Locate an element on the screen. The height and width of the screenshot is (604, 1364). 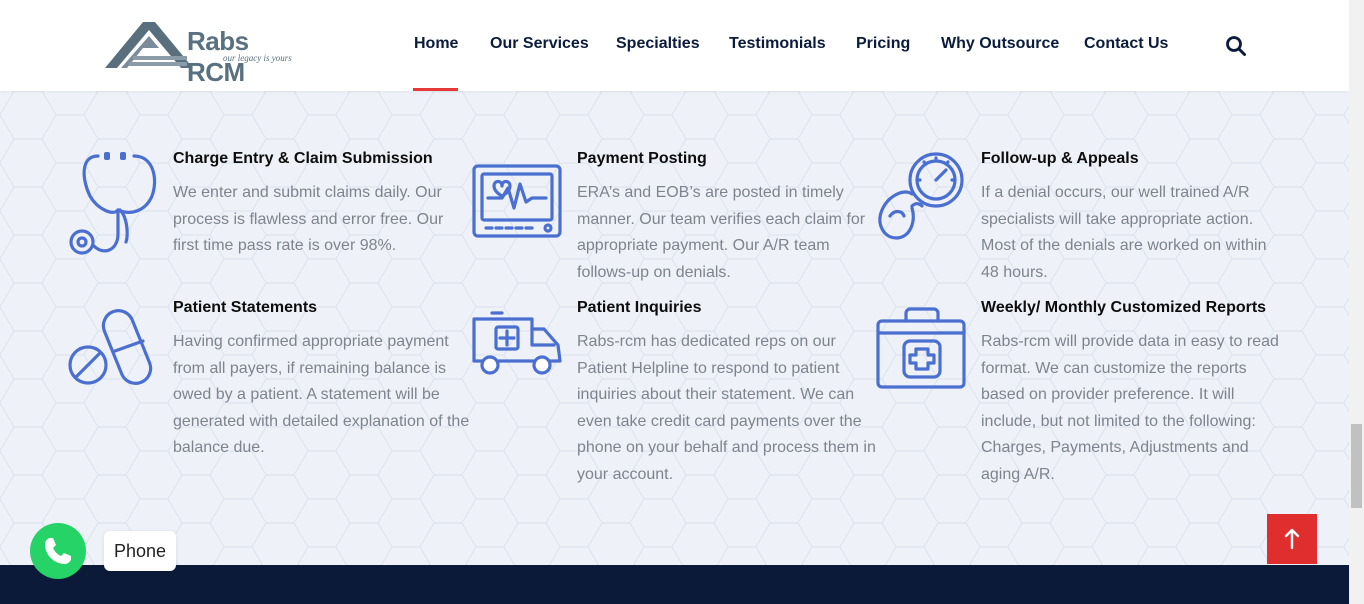
feature-title: Follow-up & Appeals is located at coordinates (1060, 158).